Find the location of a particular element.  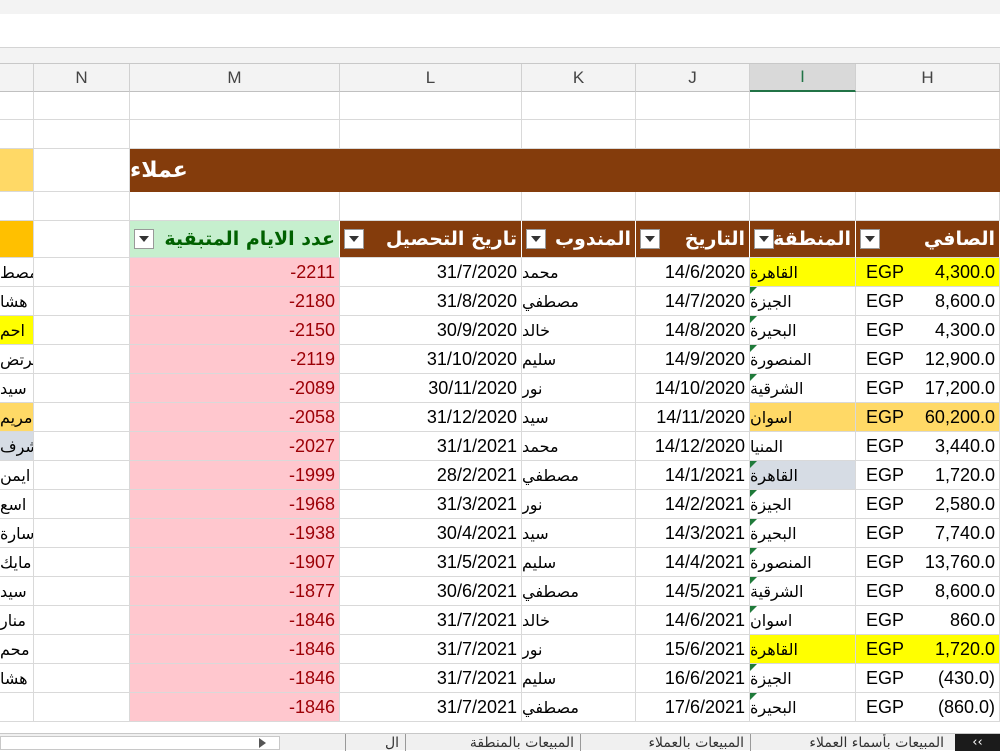

customer-cell: احم is located at coordinates (17, 330).